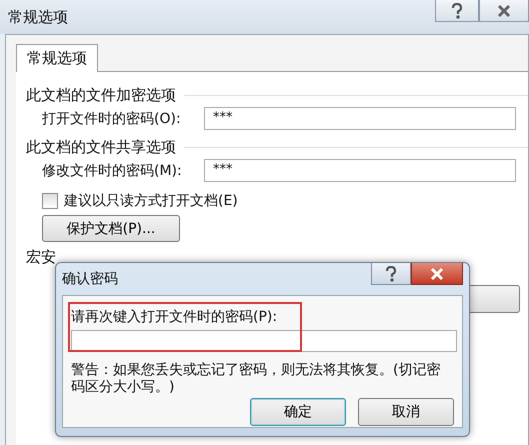 The height and width of the screenshot is (445, 529). Describe the element at coordinates (264, 341) in the screenshot. I see `password-field` at that location.